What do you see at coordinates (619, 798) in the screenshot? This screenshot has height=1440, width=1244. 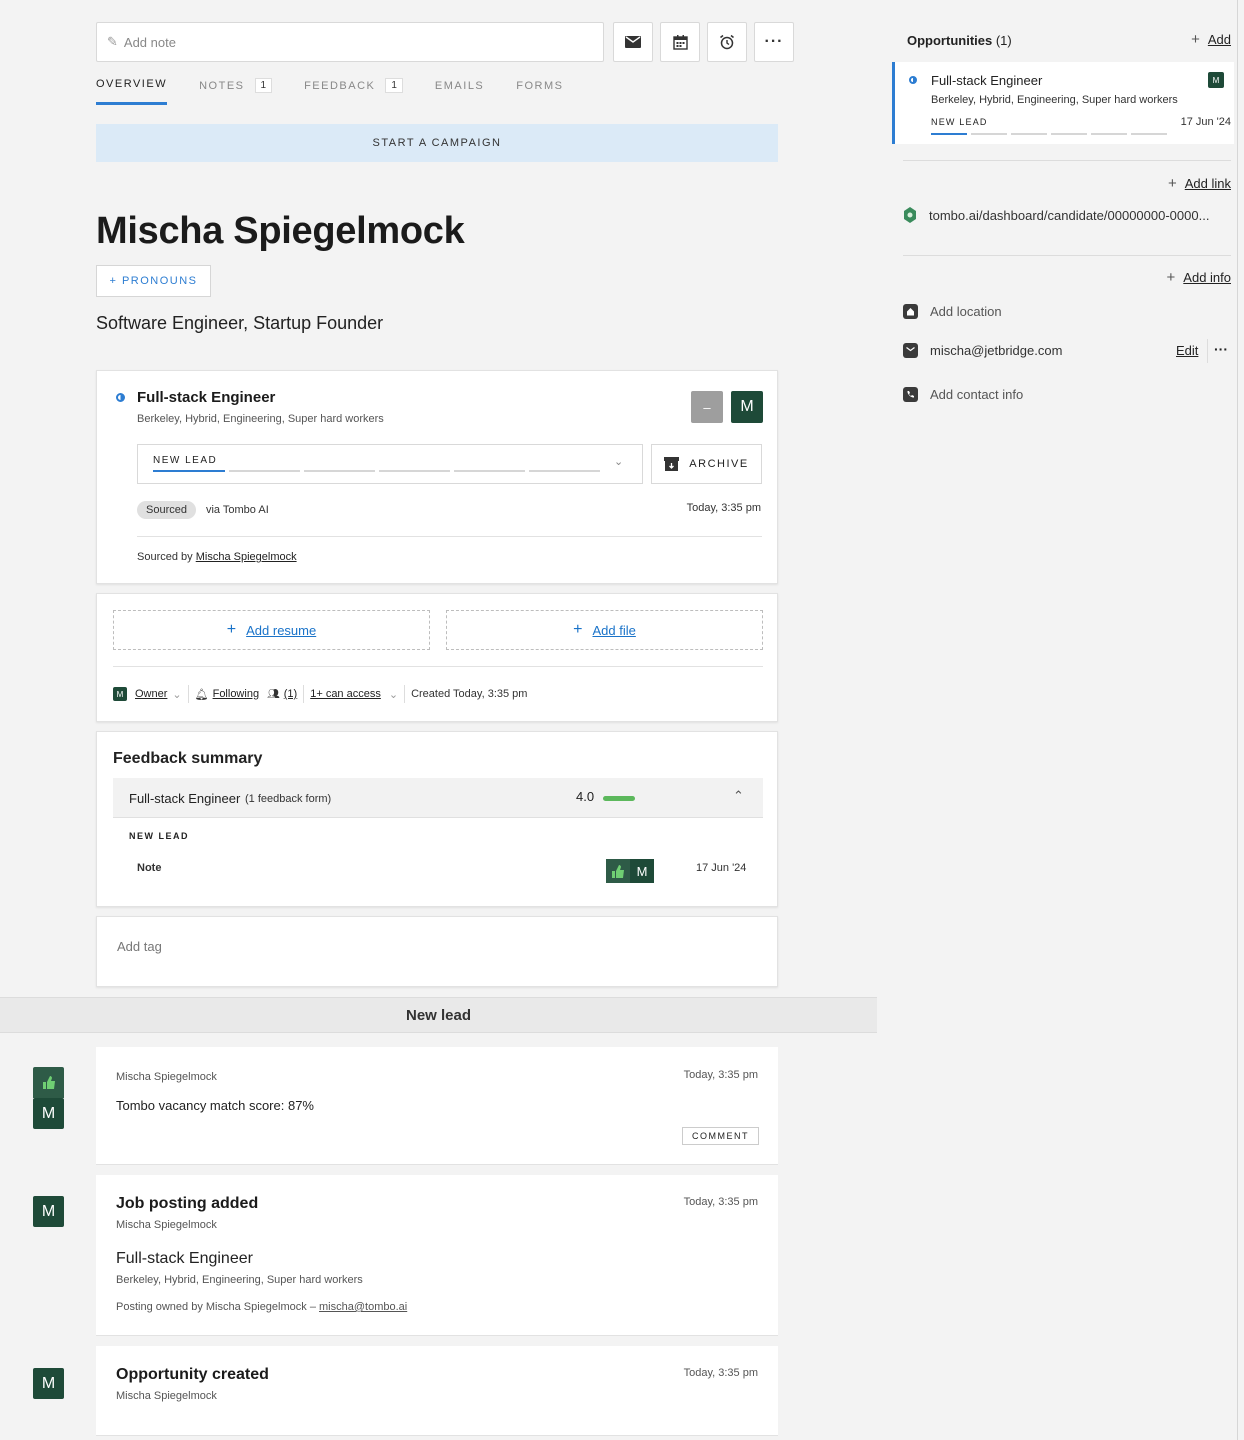 I see `score-bar` at bounding box center [619, 798].